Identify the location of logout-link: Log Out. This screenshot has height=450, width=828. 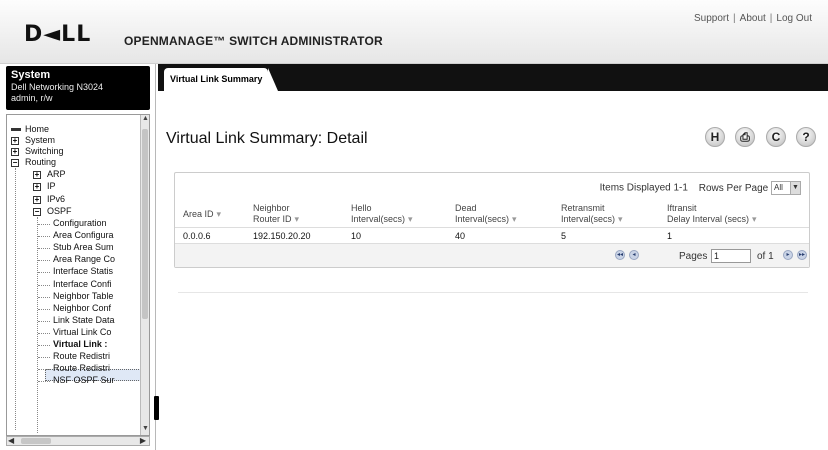
(794, 18).